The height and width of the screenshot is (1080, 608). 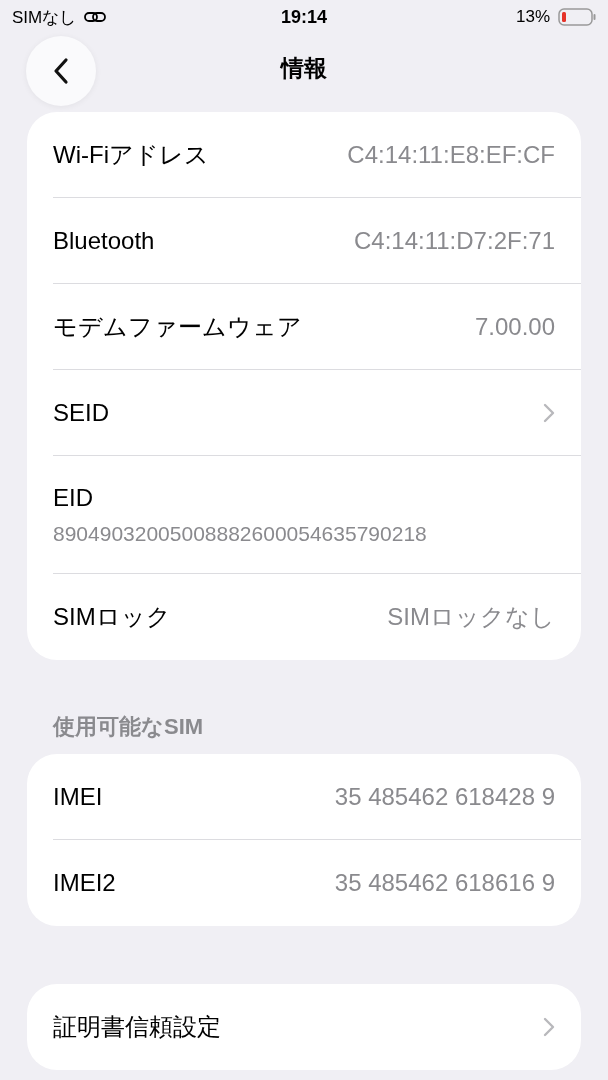 What do you see at coordinates (137, 1027) in the screenshot?
I see `setting-label: 証明書信頼設定` at bounding box center [137, 1027].